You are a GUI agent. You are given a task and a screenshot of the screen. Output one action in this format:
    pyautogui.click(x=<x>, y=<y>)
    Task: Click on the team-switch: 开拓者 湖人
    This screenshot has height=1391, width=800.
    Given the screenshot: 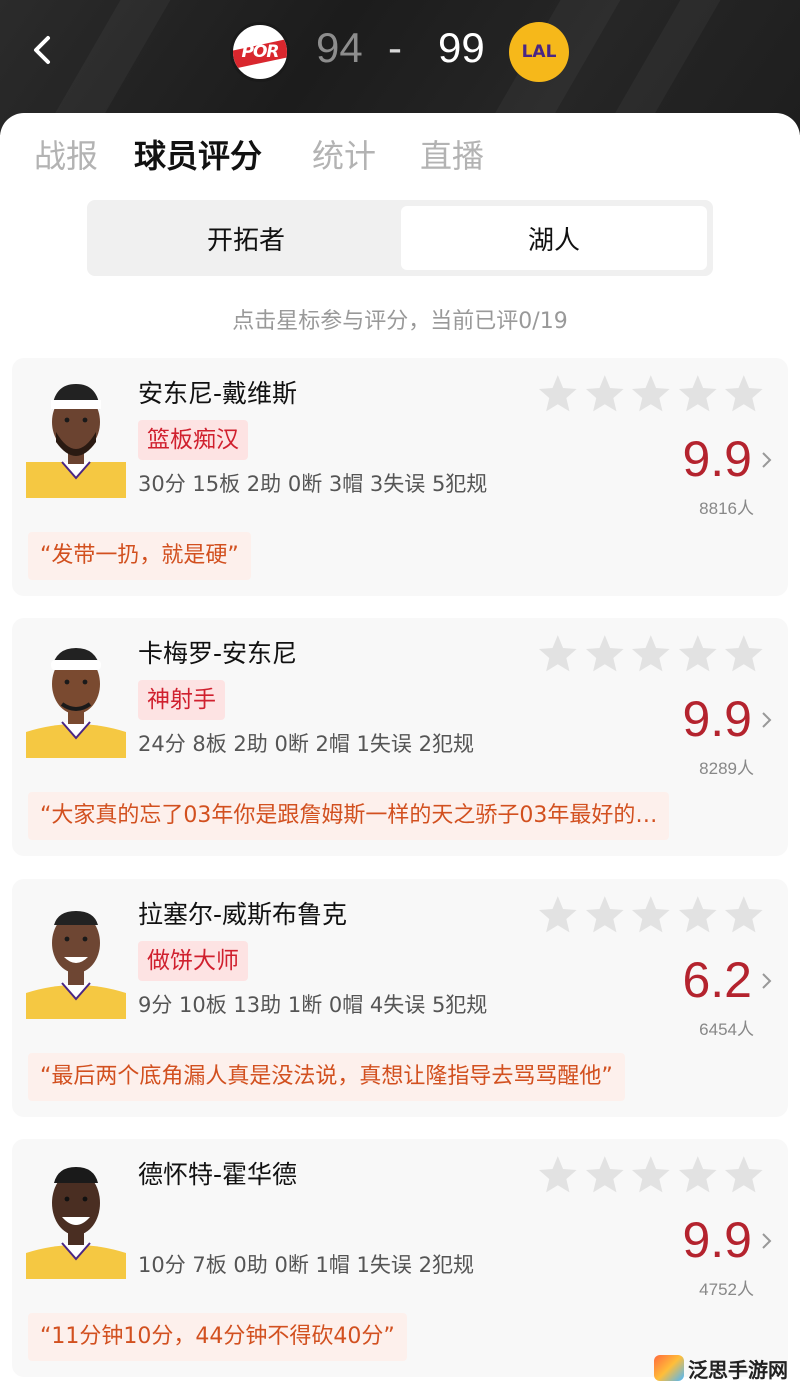 What is the action you would take?
    pyautogui.click(x=400, y=238)
    